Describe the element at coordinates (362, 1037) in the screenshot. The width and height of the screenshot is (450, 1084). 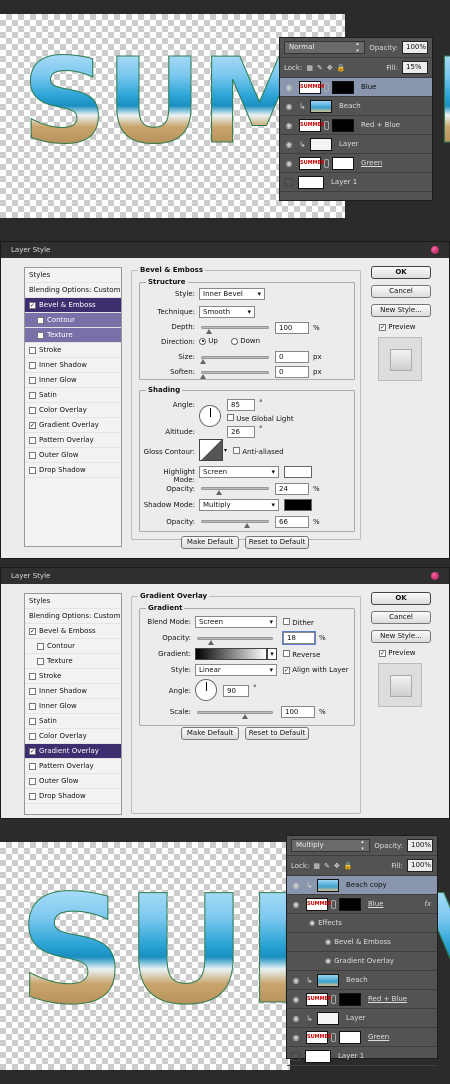
I see `layer-row-green: ◉ SUMMER Green` at that location.